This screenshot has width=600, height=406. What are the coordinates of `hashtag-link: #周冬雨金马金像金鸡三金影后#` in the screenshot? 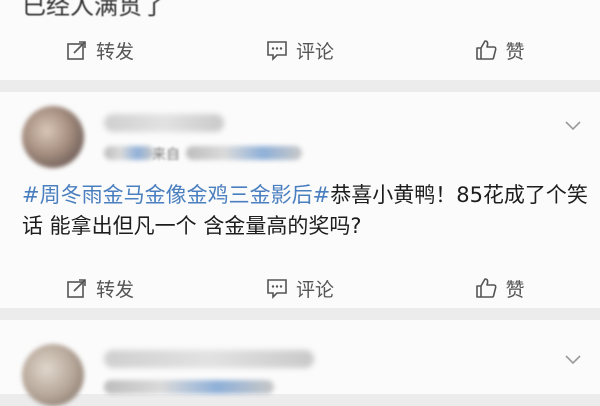 It's located at (176, 195).